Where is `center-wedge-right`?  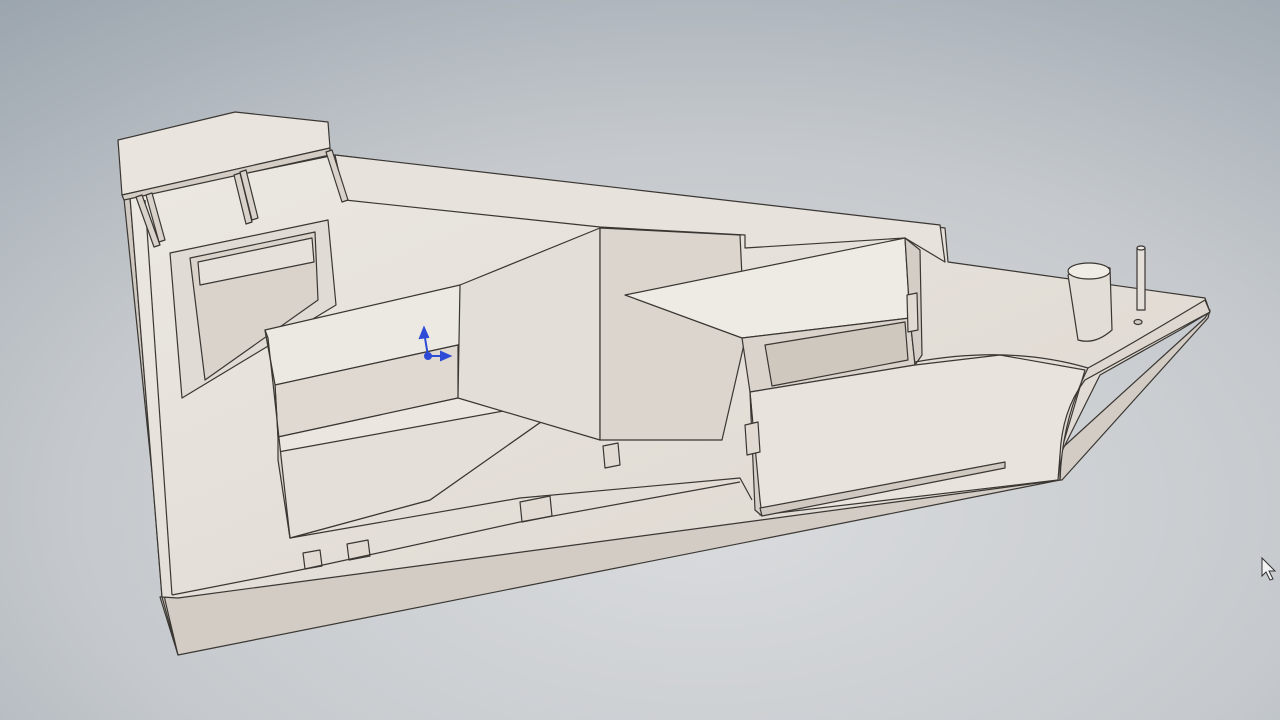
center-wedge-right is located at coordinates (672, 334).